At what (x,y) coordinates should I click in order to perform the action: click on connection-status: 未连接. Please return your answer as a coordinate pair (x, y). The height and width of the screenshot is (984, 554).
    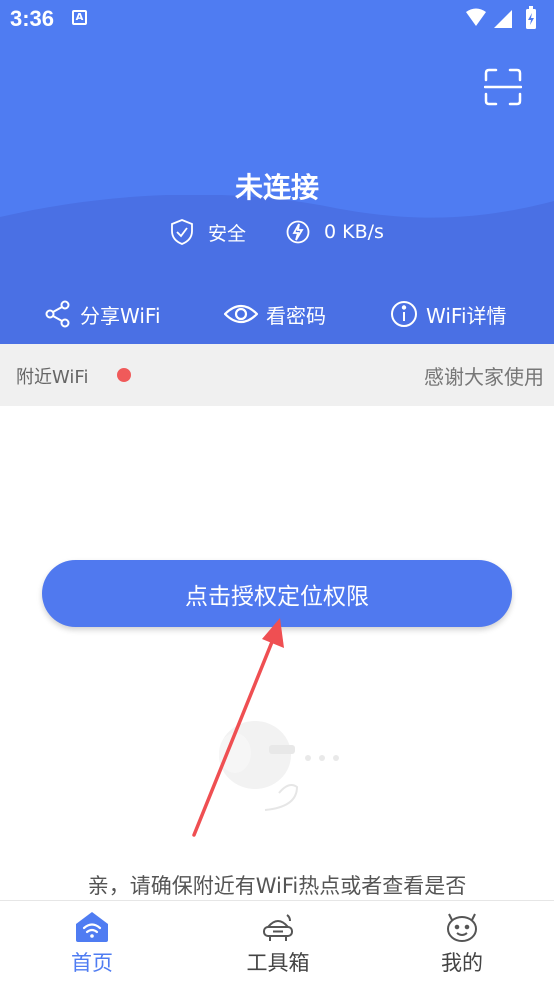
    Looking at the image, I should click on (276, 187).